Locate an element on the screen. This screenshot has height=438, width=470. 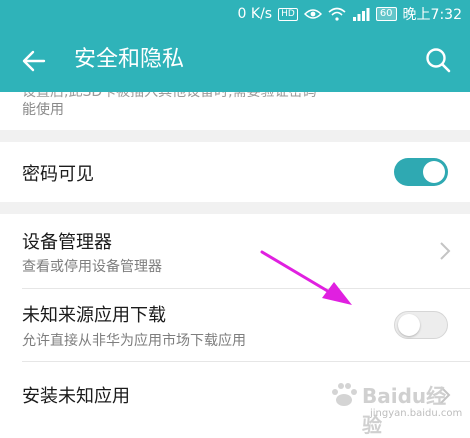
unknown-sources-toggle is located at coordinates (421, 325).